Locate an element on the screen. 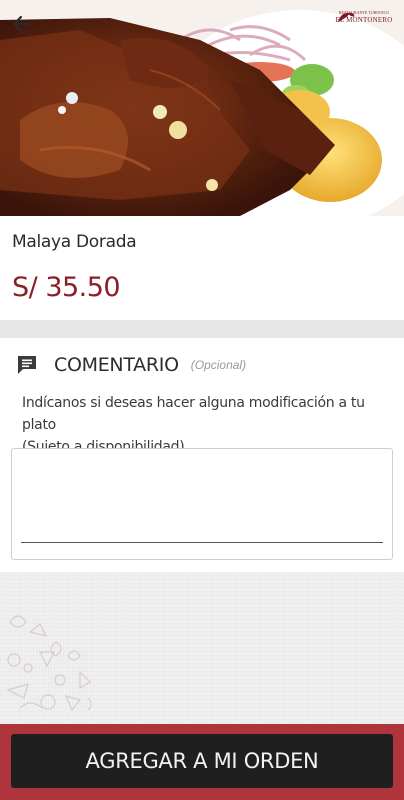  comment-input is located at coordinates (202, 500).